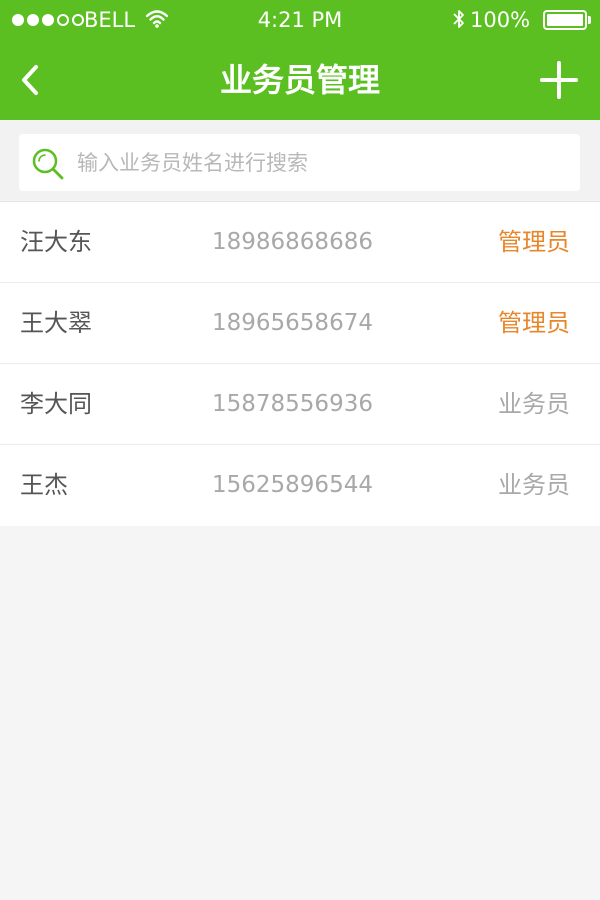 This screenshot has width=600, height=900. Describe the element at coordinates (292, 242) in the screenshot. I see `salesman-phone: 18986868686` at that location.